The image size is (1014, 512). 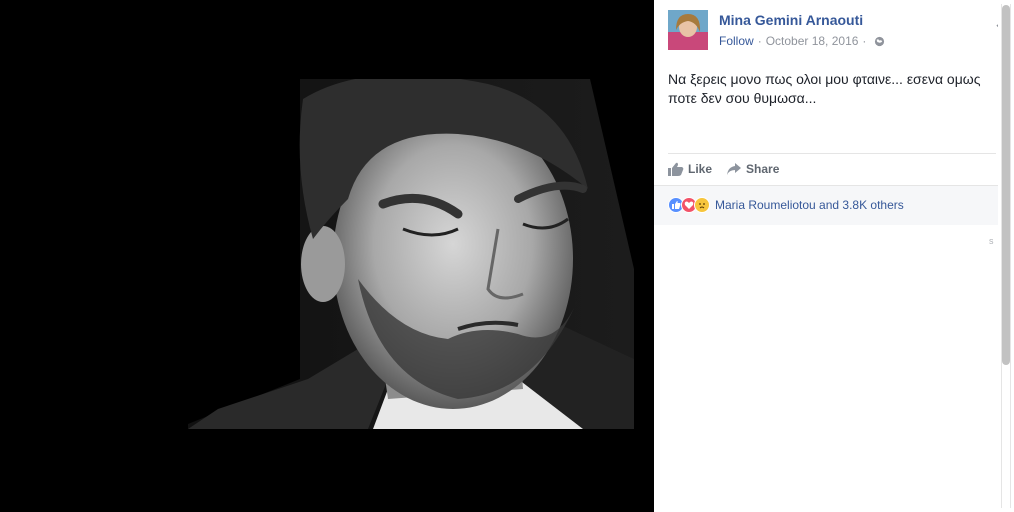 I want to click on panel-scrollbar, so click(x=1006, y=256).